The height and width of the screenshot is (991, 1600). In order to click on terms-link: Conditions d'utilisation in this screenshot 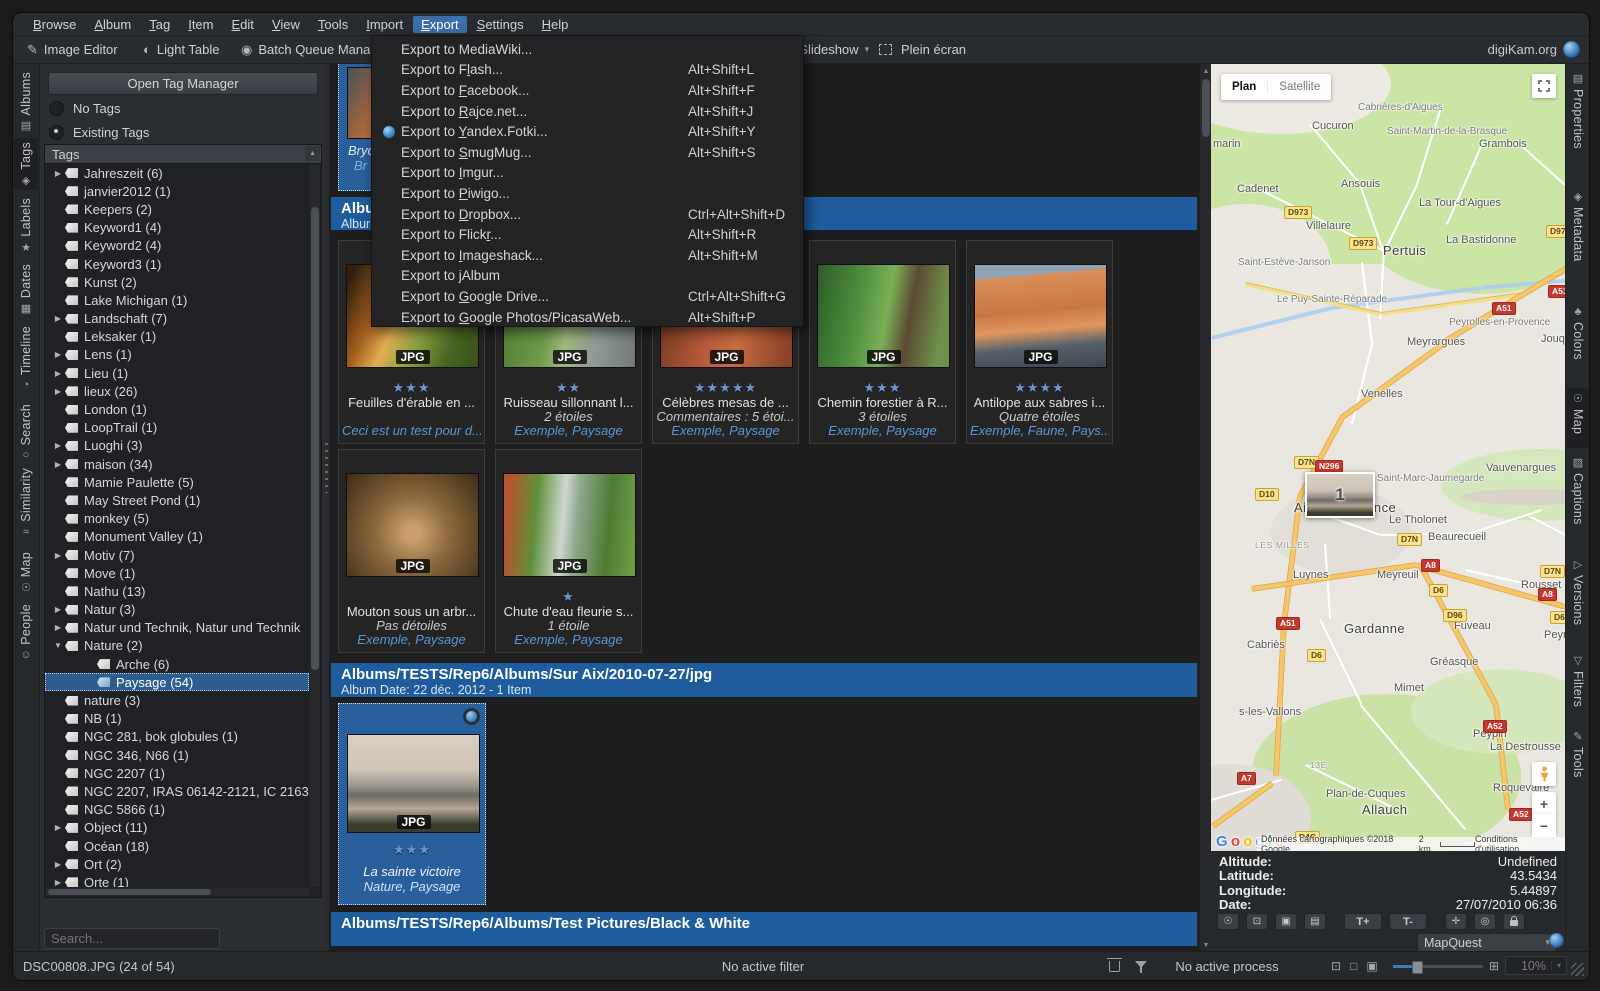, I will do `click(1518, 842)`.